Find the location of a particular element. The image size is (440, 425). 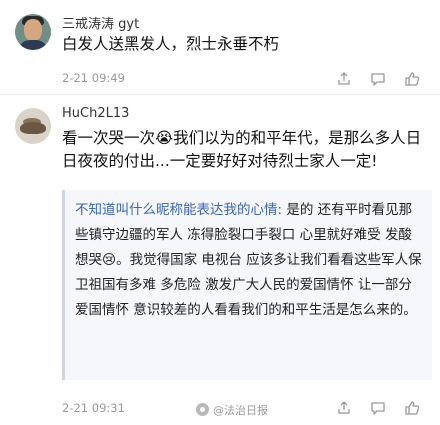

comment-text: 白发人送黑发人，烈士永垂不朽 is located at coordinates (171, 44).